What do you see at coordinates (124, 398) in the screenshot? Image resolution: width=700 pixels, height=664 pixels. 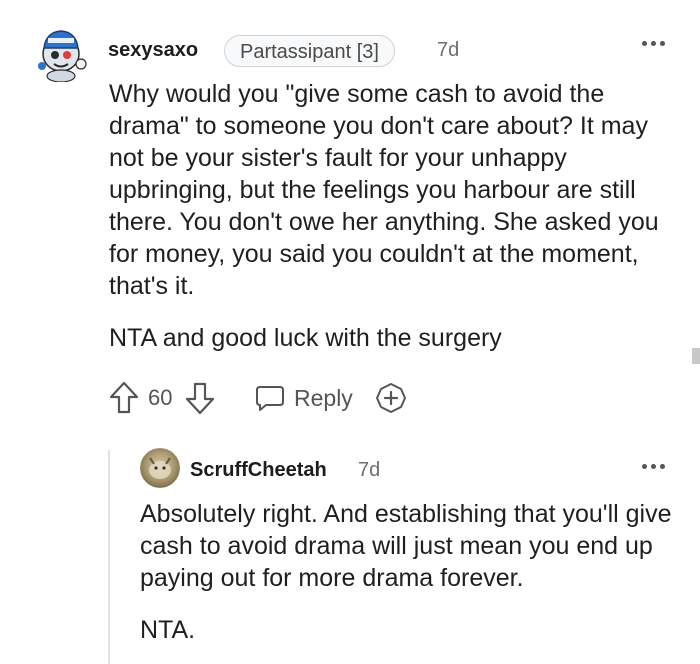 I see `upvote-icon` at bounding box center [124, 398].